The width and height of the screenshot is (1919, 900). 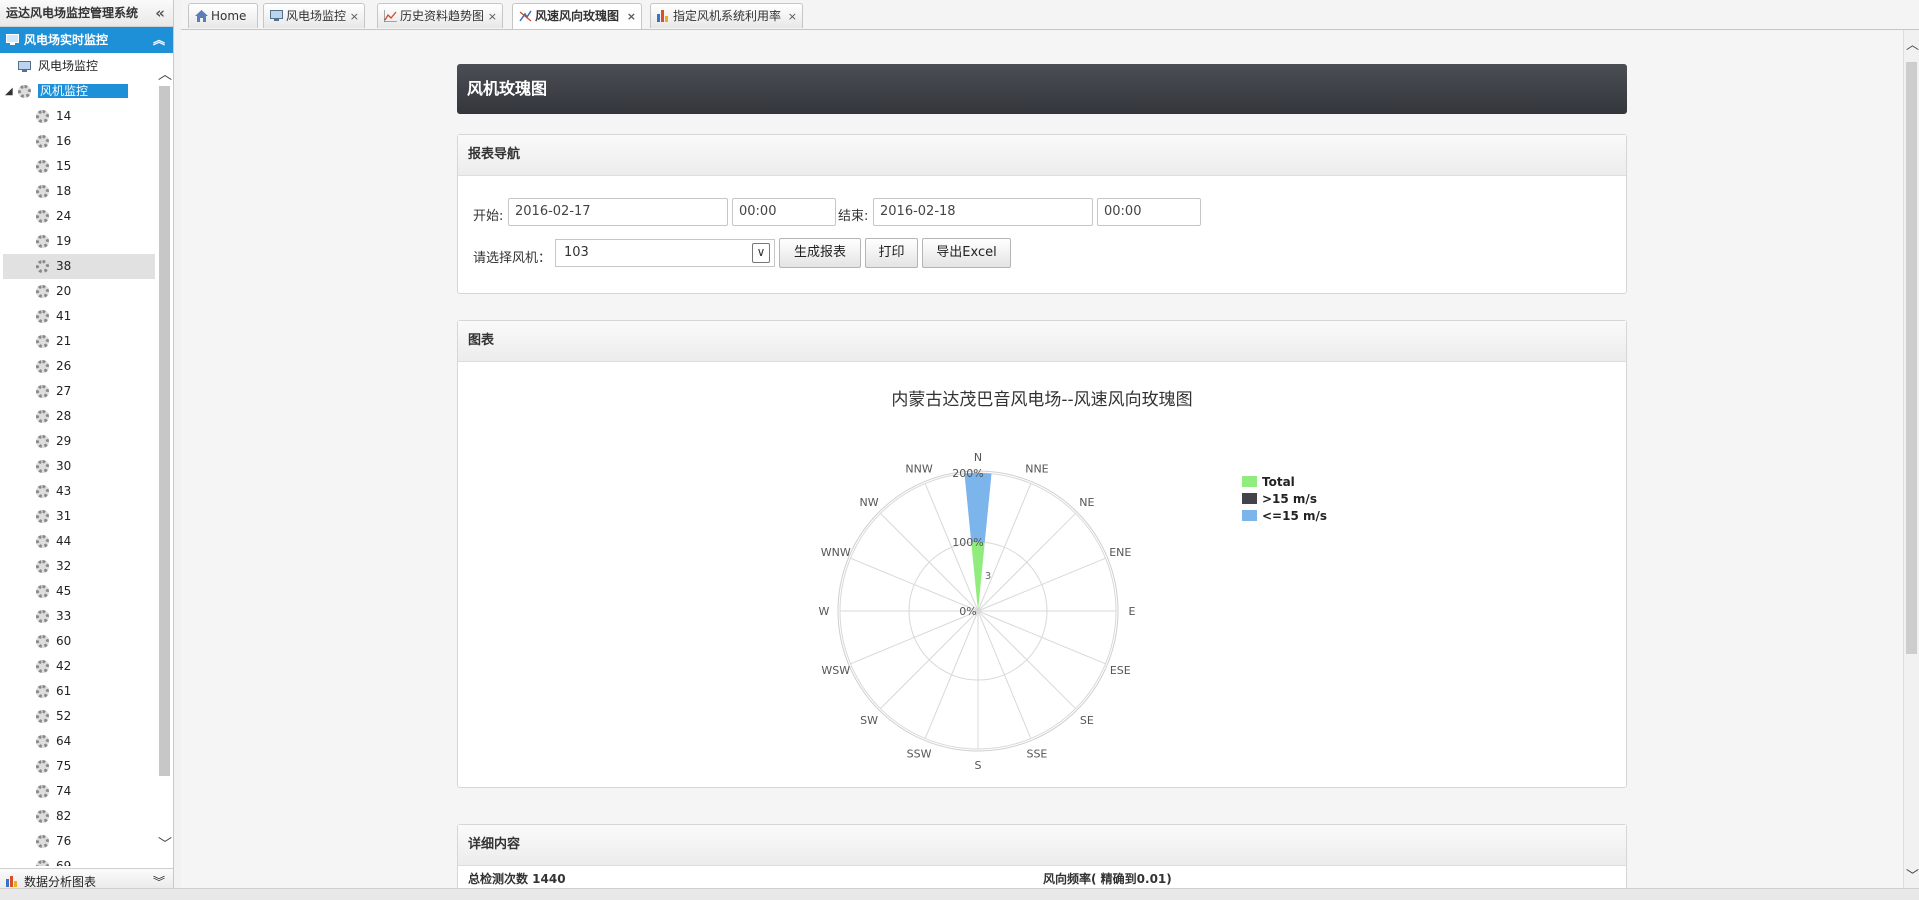 I want to click on tree-node-label: 20, so click(x=64, y=291).